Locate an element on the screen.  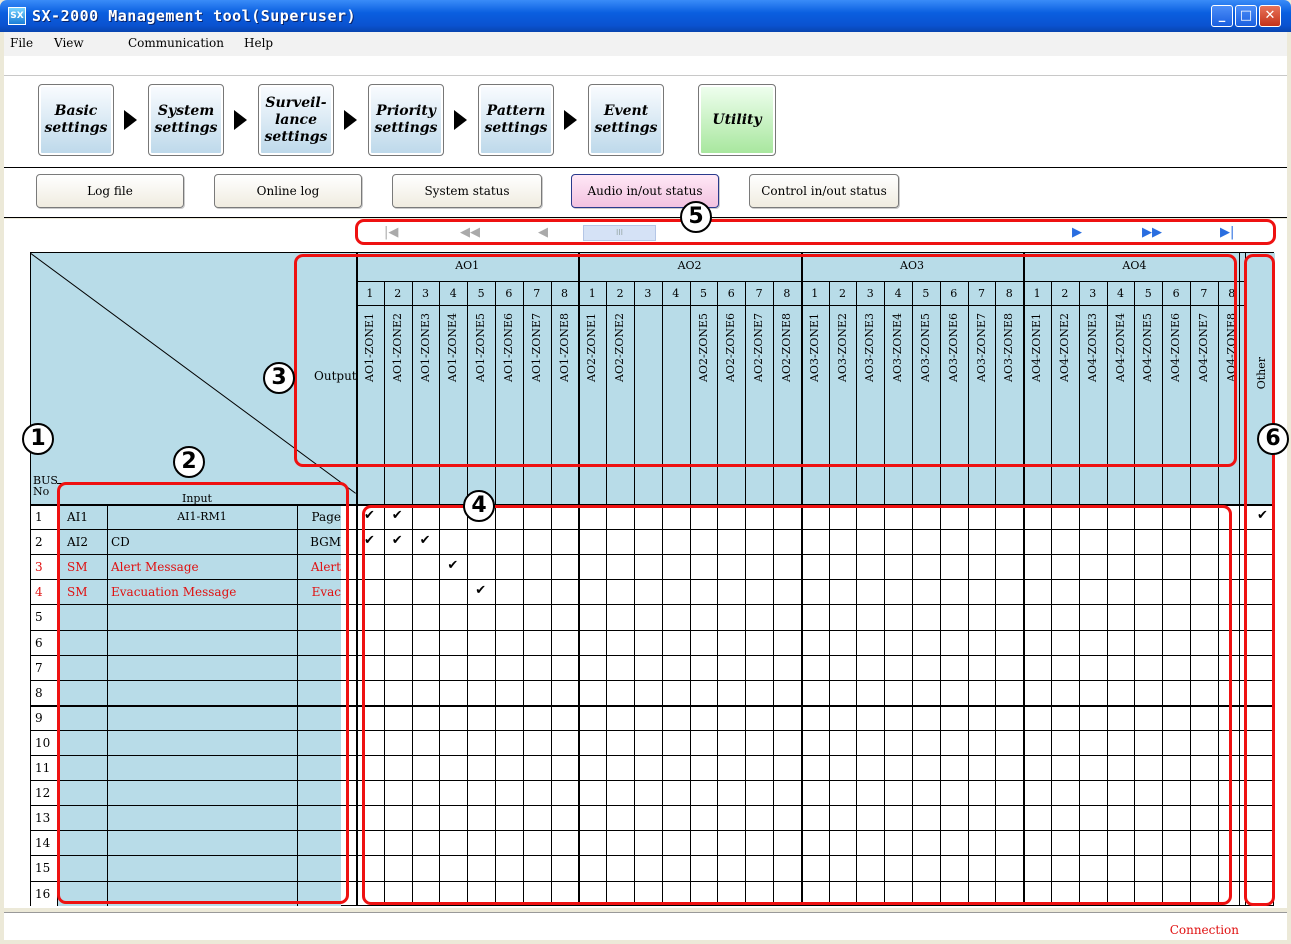
callout-scrollbar is located at coordinates (815, 232).